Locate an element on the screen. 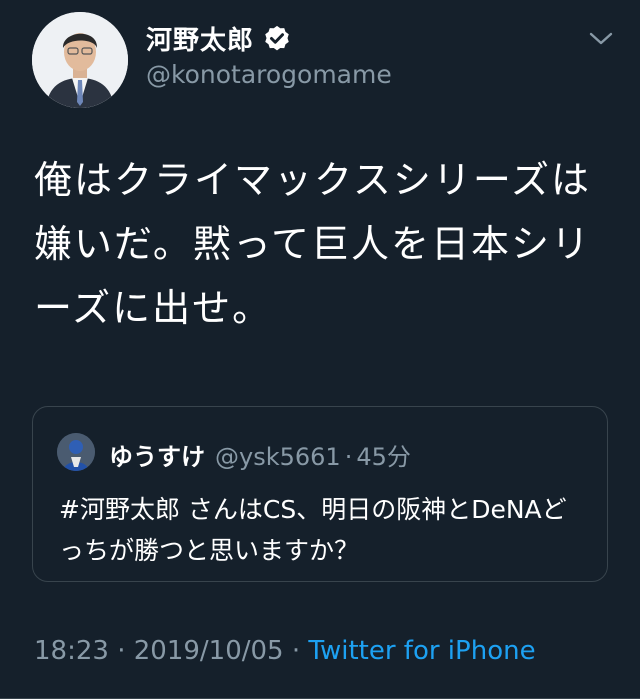  quoted-handle: @ysk5661 is located at coordinates (278, 457).